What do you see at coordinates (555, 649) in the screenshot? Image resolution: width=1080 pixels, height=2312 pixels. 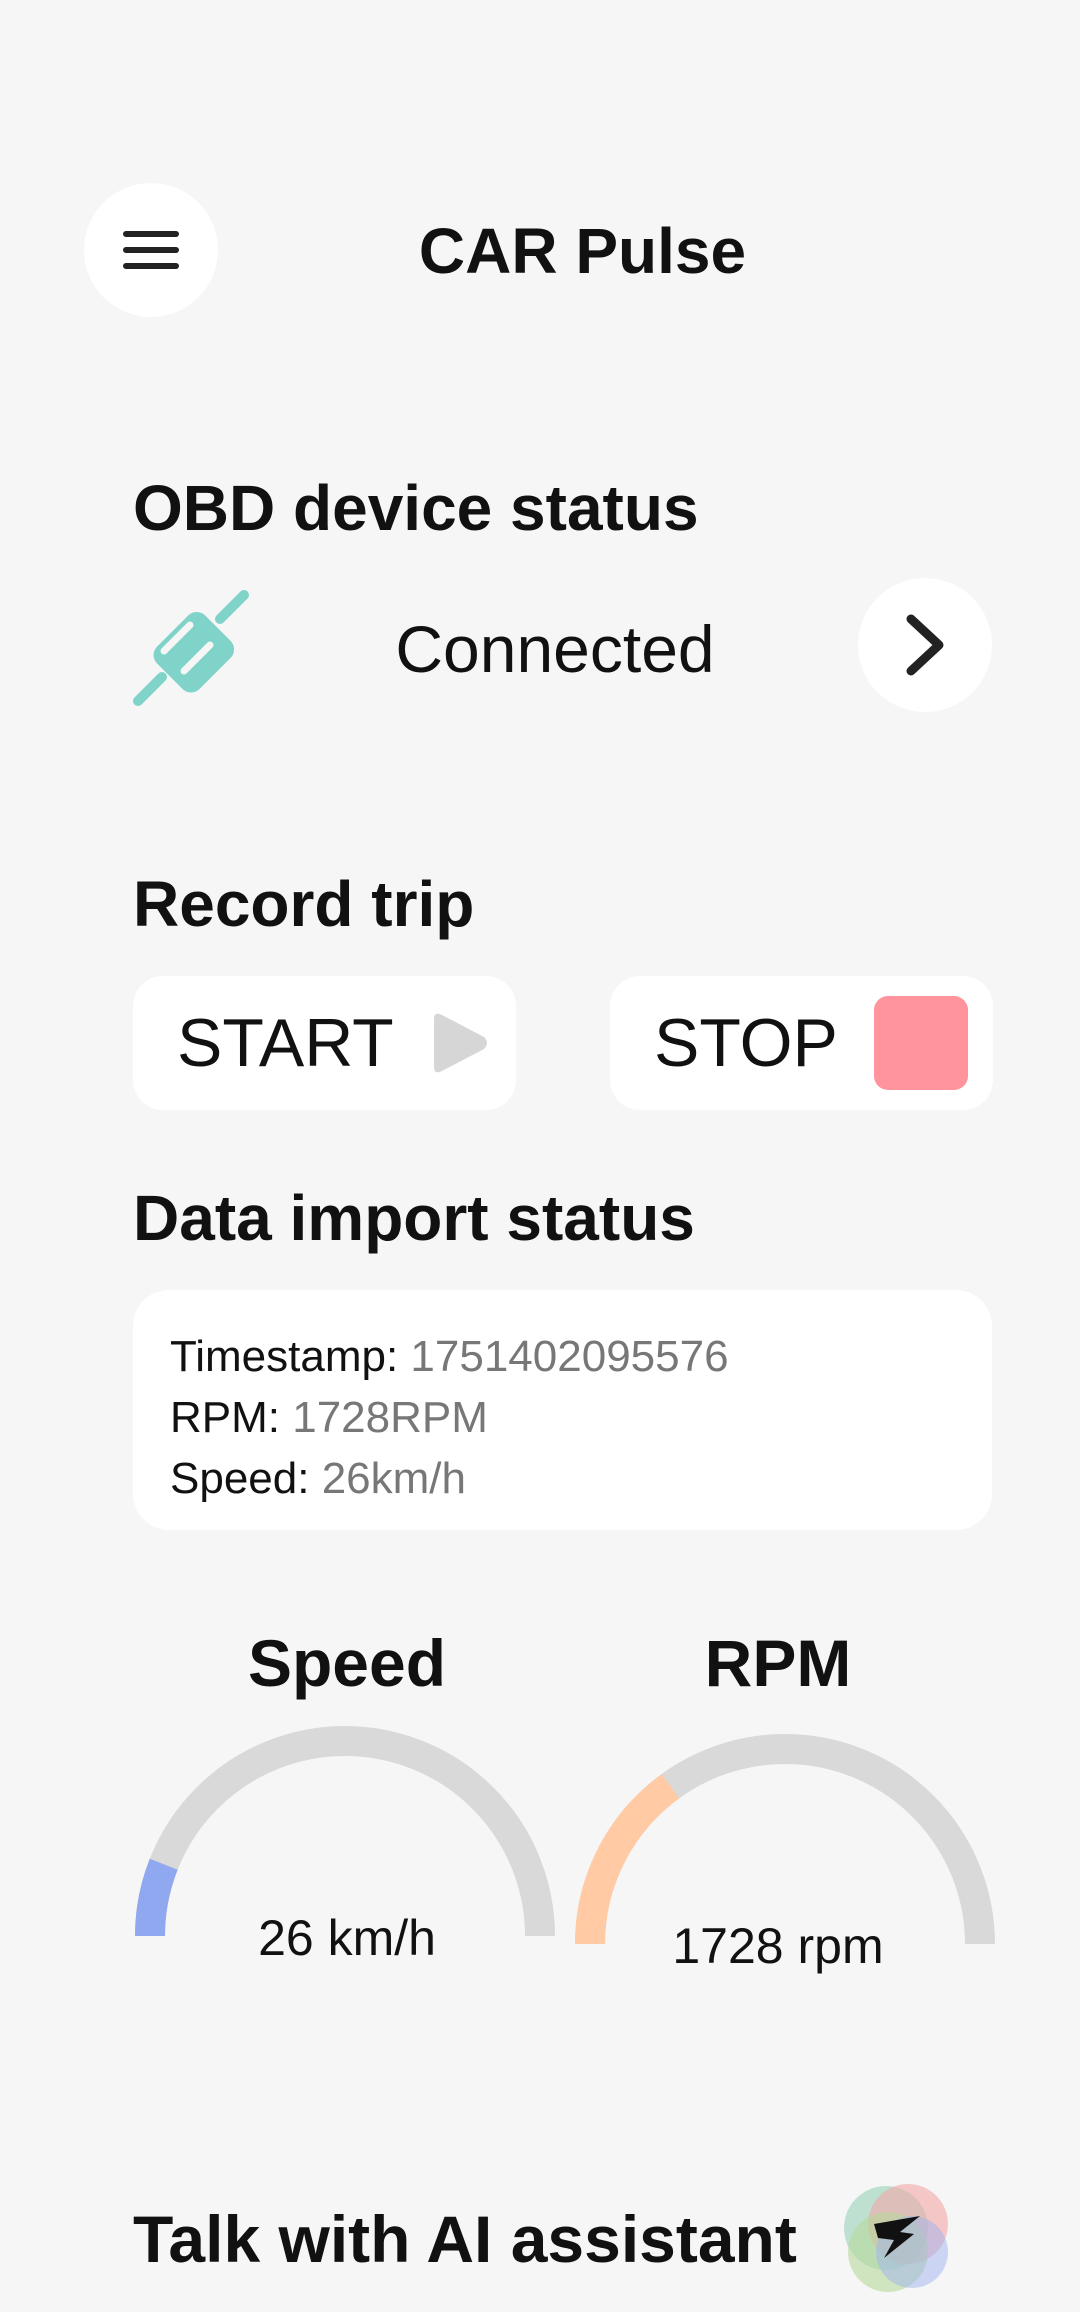 I see `obd-connection-status: Connected` at bounding box center [555, 649].